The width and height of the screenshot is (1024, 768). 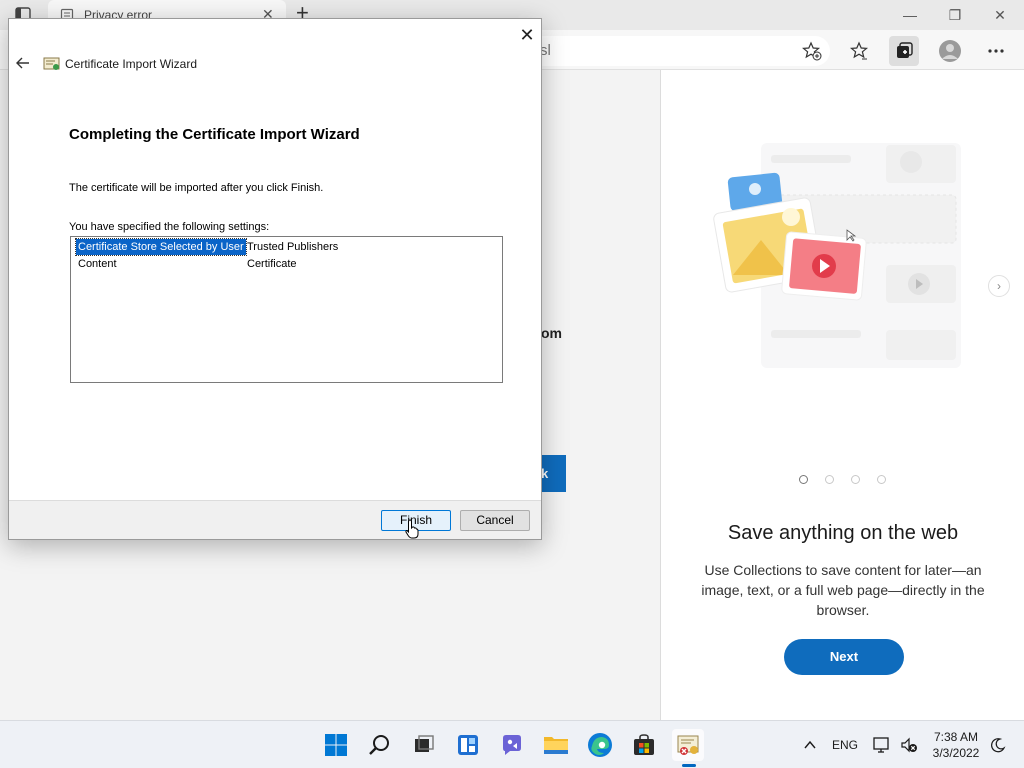 What do you see at coordinates (556, 745) in the screenshot?
I see `file-explorer-icon` at bounding box center [556, 745].